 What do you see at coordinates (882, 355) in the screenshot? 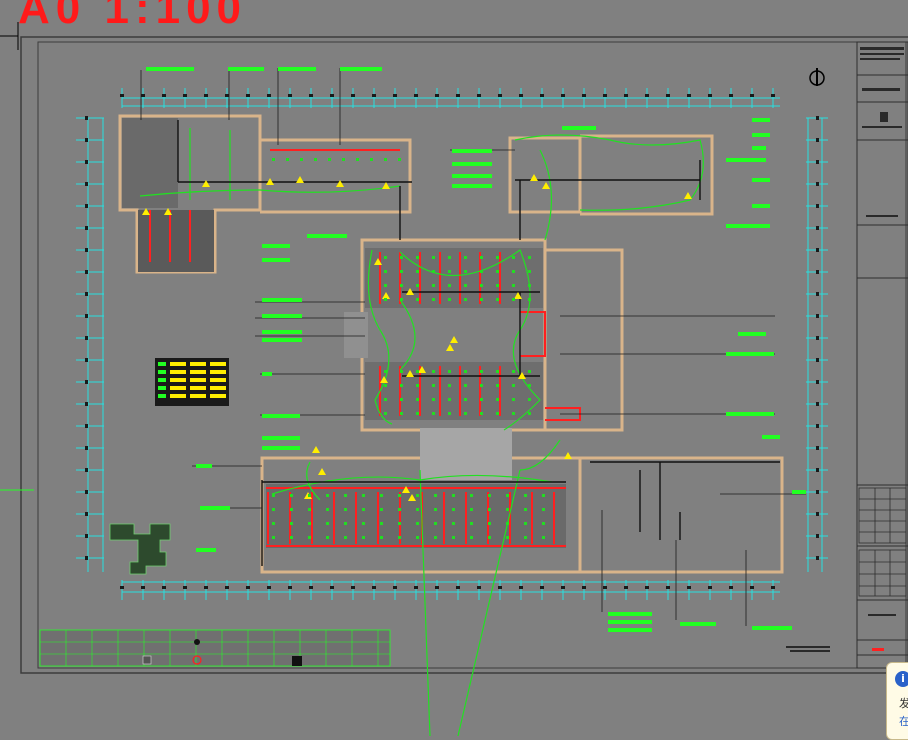
I see `title-block` at bounding box center [882, 355].